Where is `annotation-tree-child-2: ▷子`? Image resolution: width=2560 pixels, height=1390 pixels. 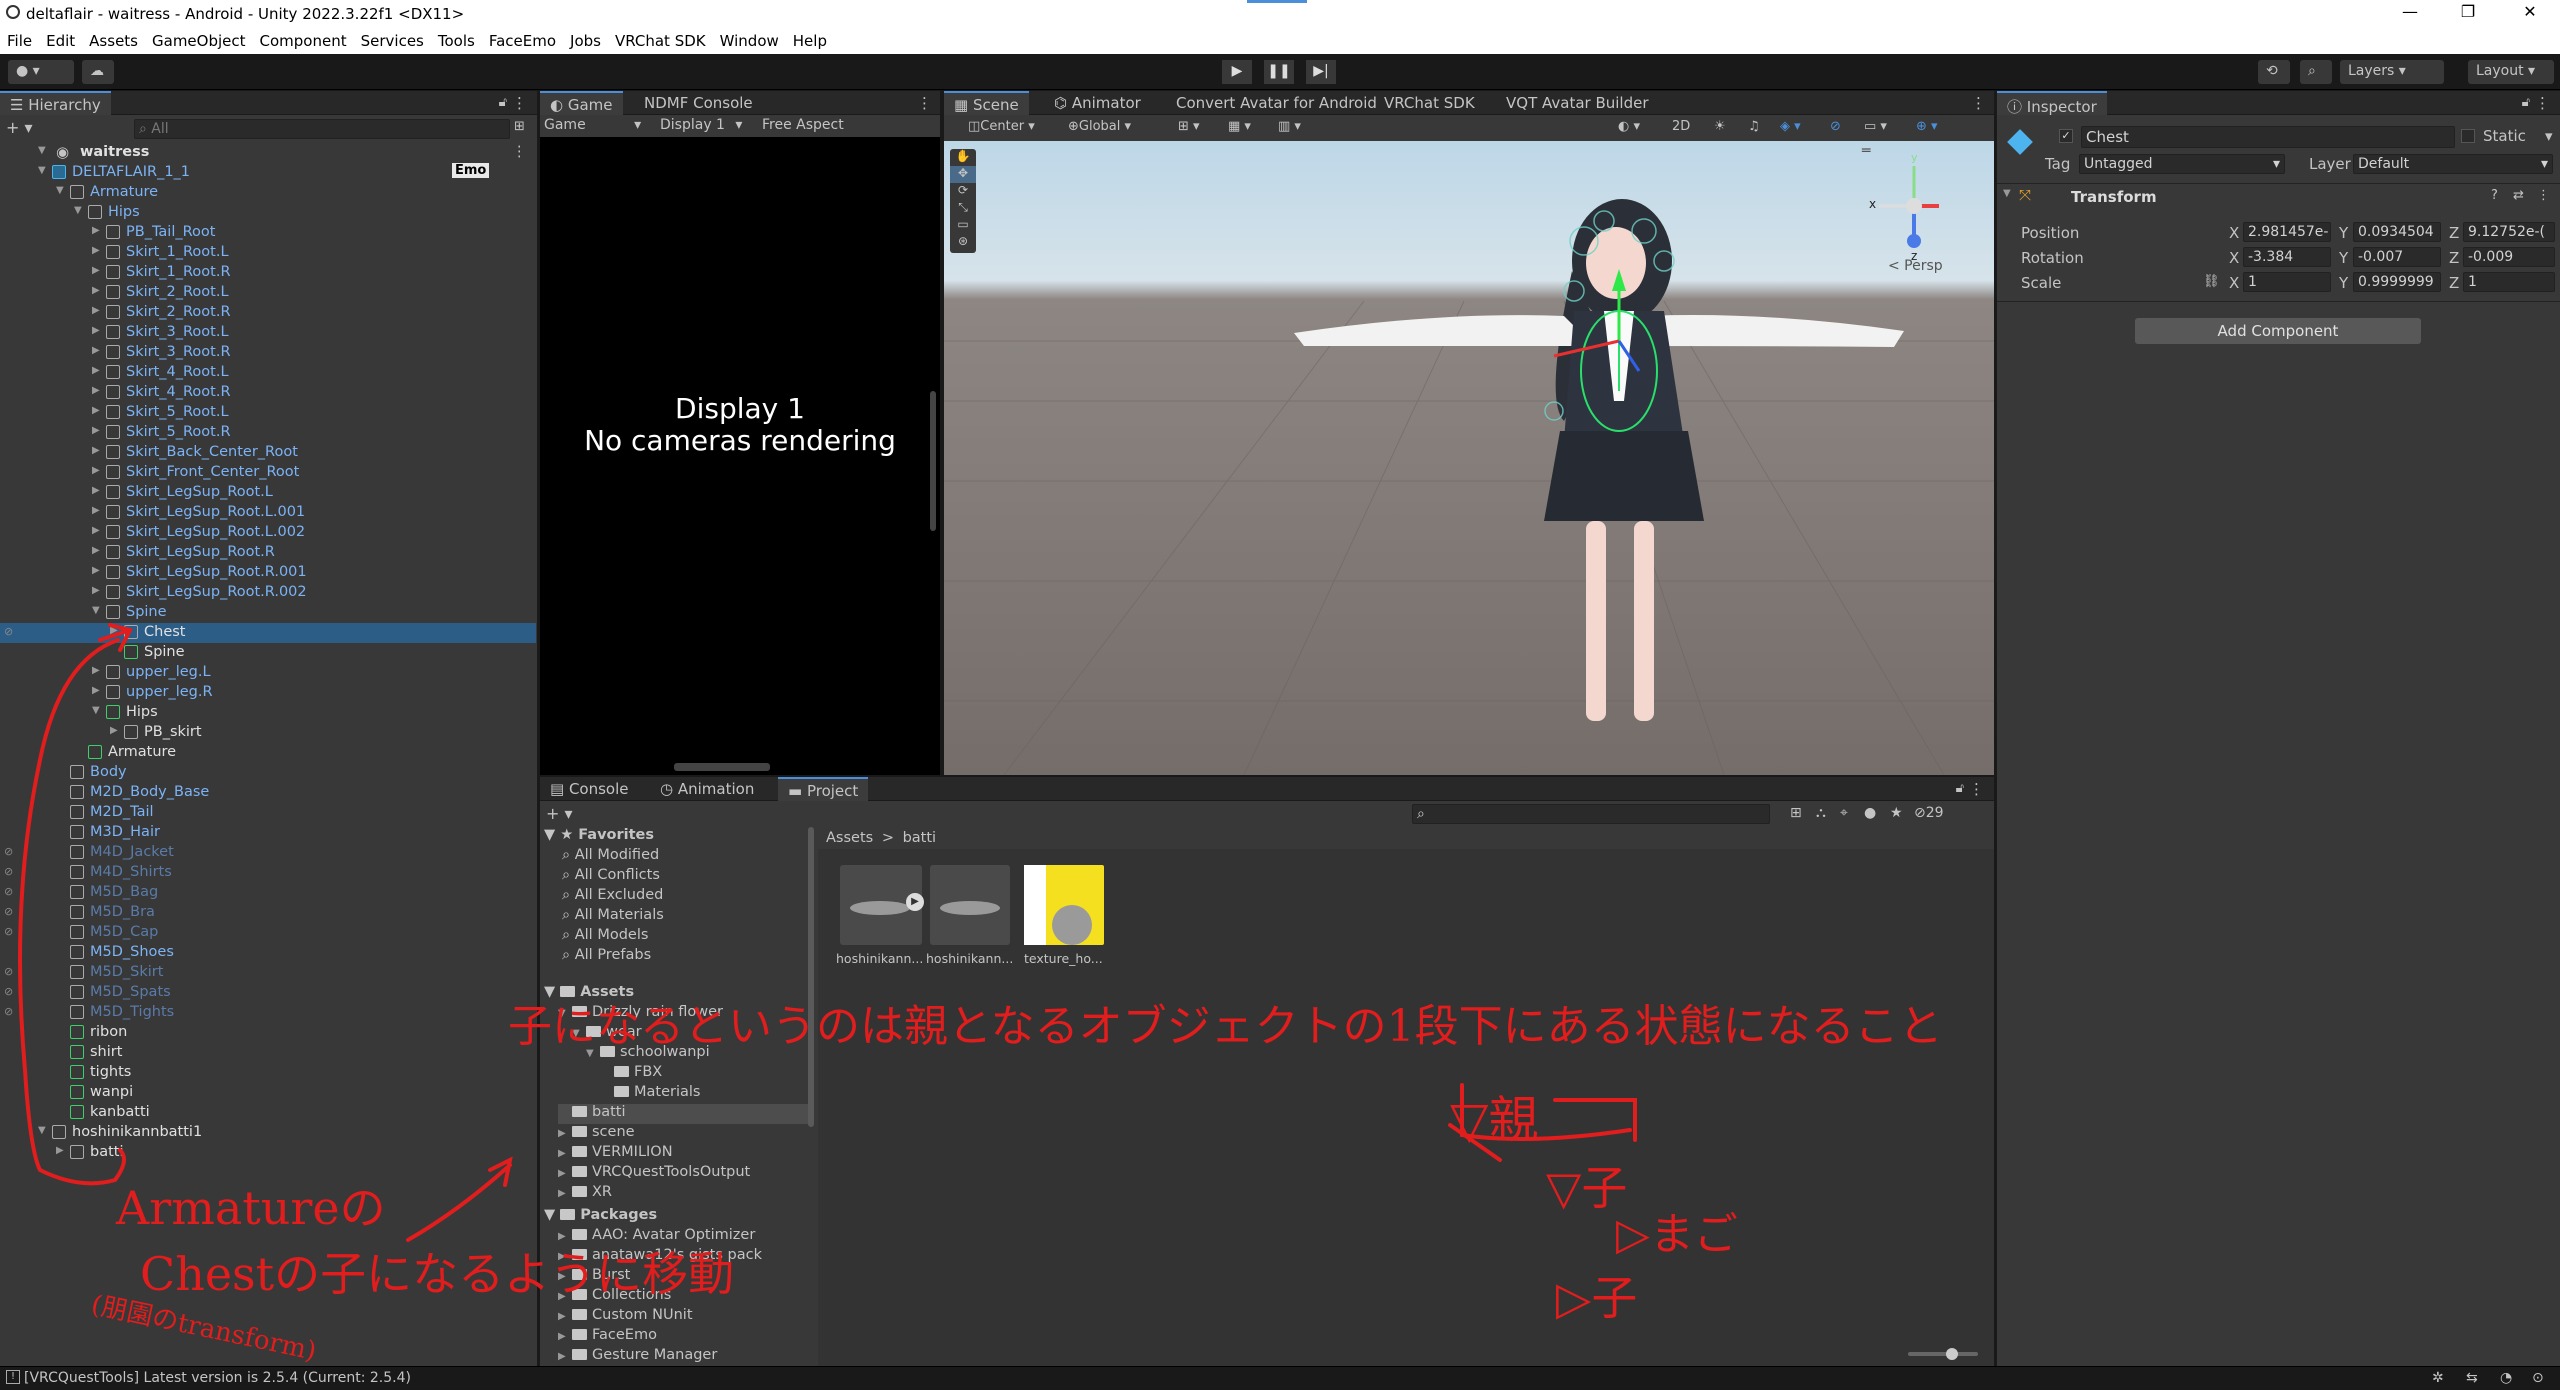 annotation-tree-child-2: ▷子 is located at coordinates (1597, 1298).